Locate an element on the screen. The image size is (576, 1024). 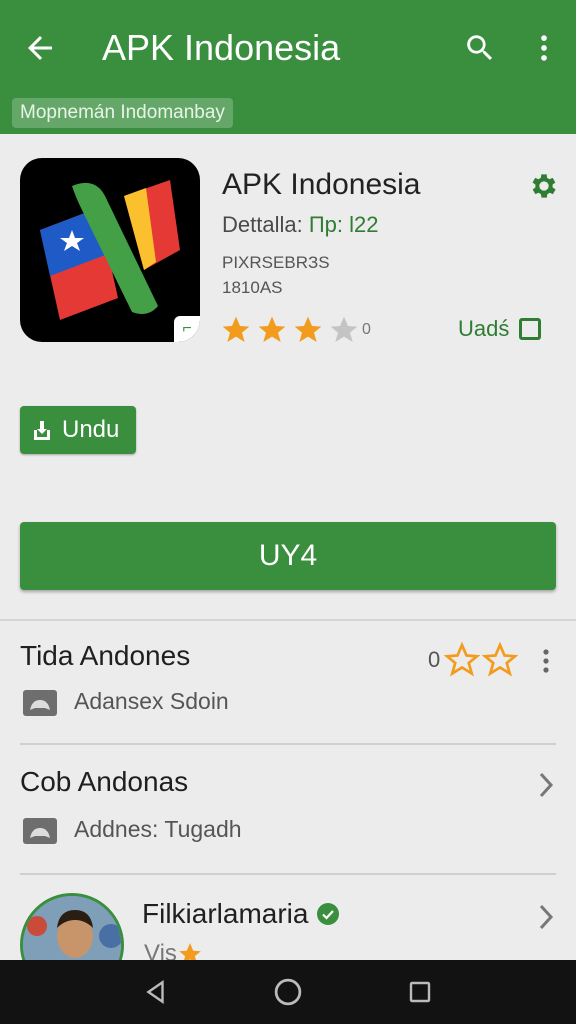
rating-count: 0 is located at coordinates (366, 329).